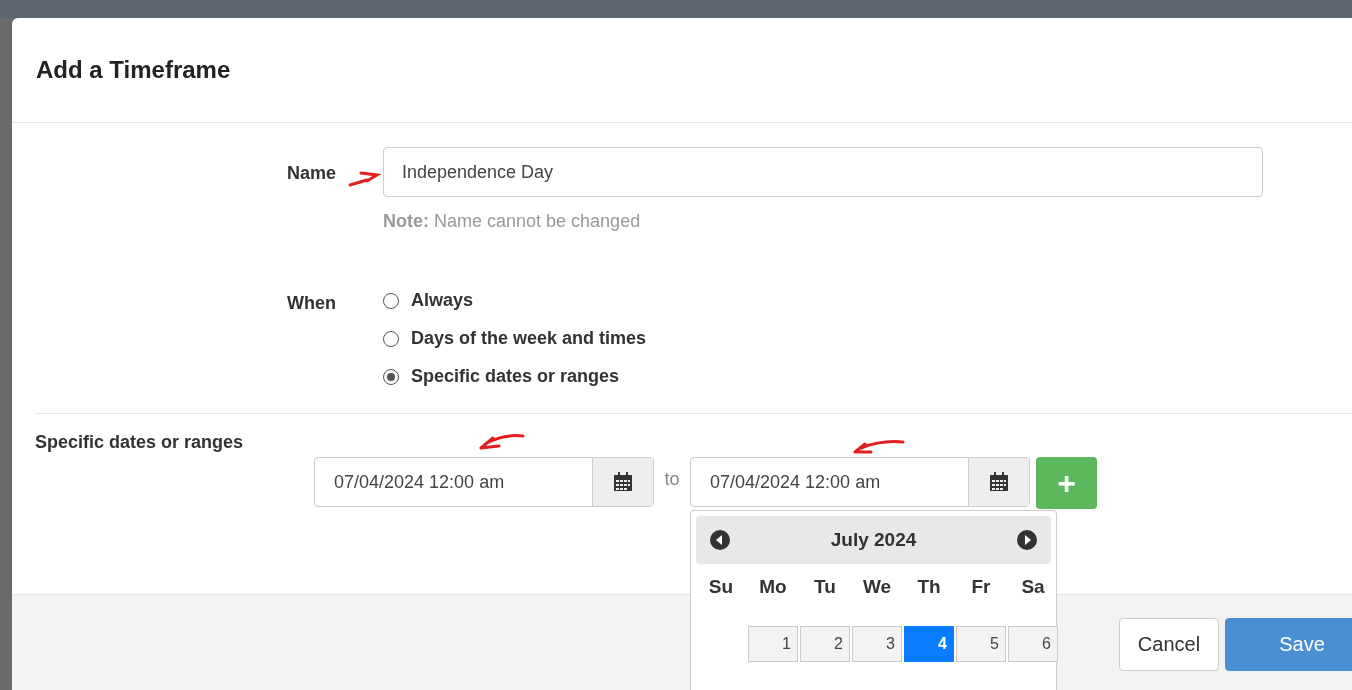 This screenshot has height=690, width=1352. Describe the element at coordinates (1033, 644) in the screenshot. I see `calendar-day: 6` at that location.